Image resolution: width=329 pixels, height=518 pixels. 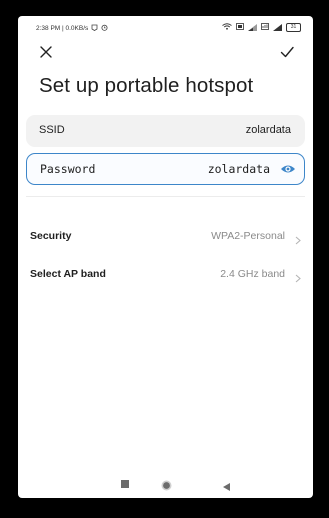 I want to click on show-password-toggle, so click(x=288, y=168).